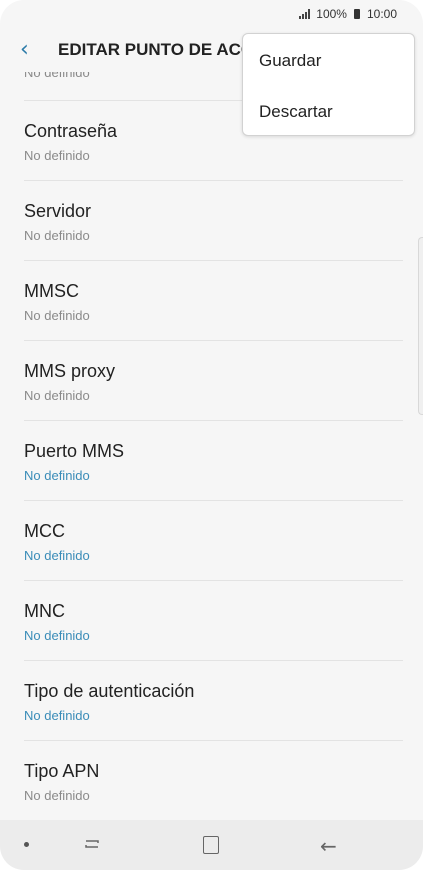 The height and width of the screenshot is (870, 423). Describe the element at coordinates (296, 112) in the screenshot. I see `menu-item-descartar: Descartar` at that location.